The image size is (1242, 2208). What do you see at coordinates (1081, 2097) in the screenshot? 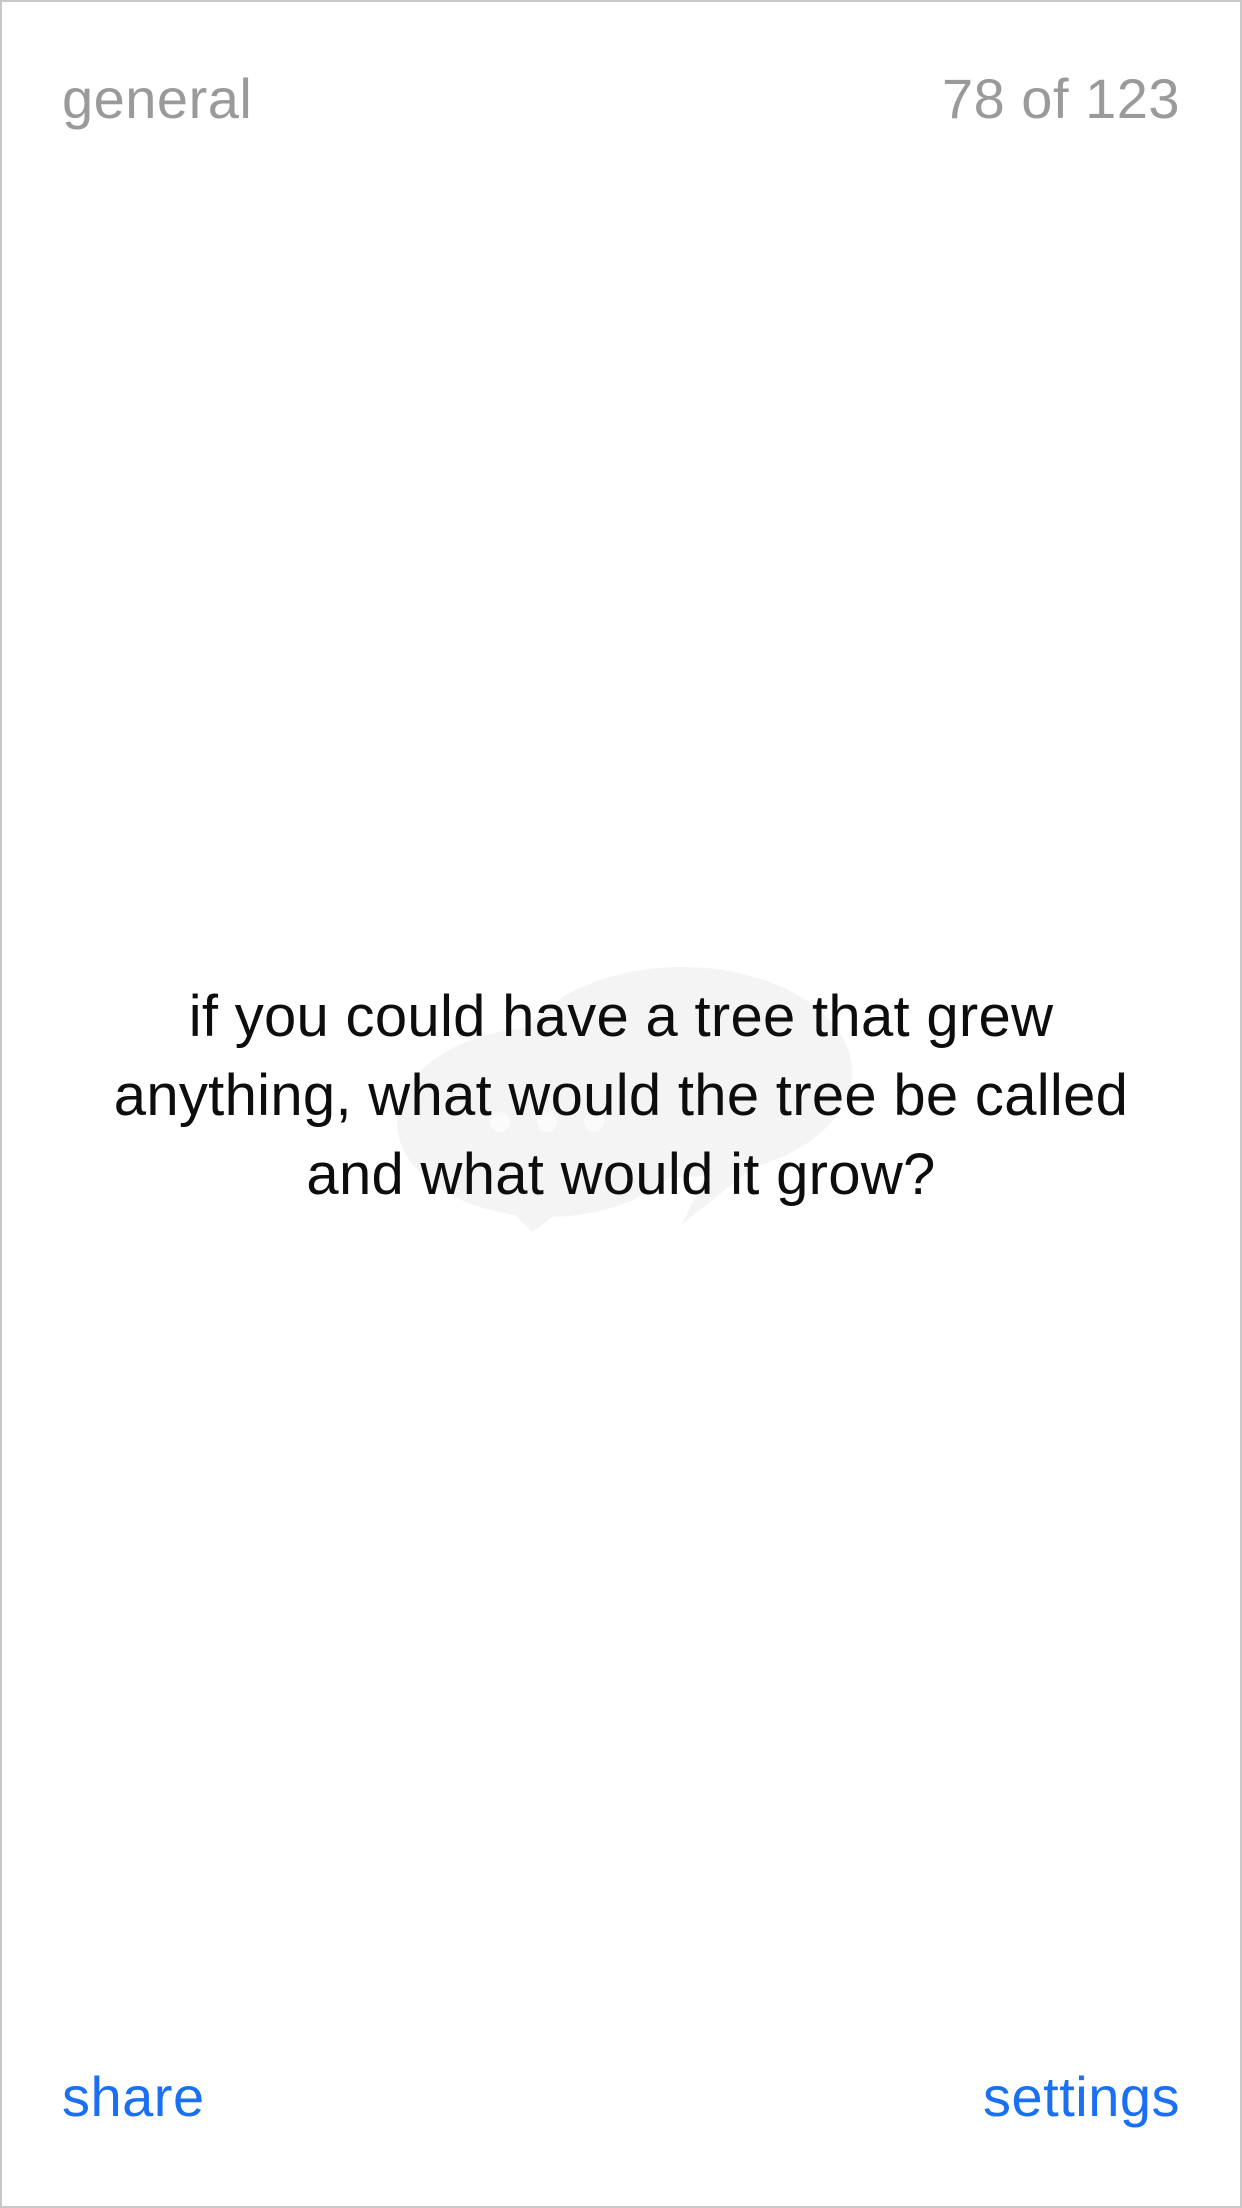
I see `settings-button: settings` at bounding box center [1081, 2097].